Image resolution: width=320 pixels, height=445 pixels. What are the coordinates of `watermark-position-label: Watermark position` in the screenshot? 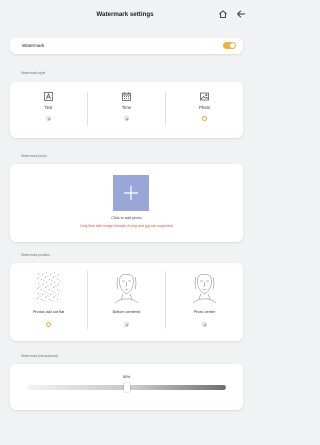 It's located at (36, 255).